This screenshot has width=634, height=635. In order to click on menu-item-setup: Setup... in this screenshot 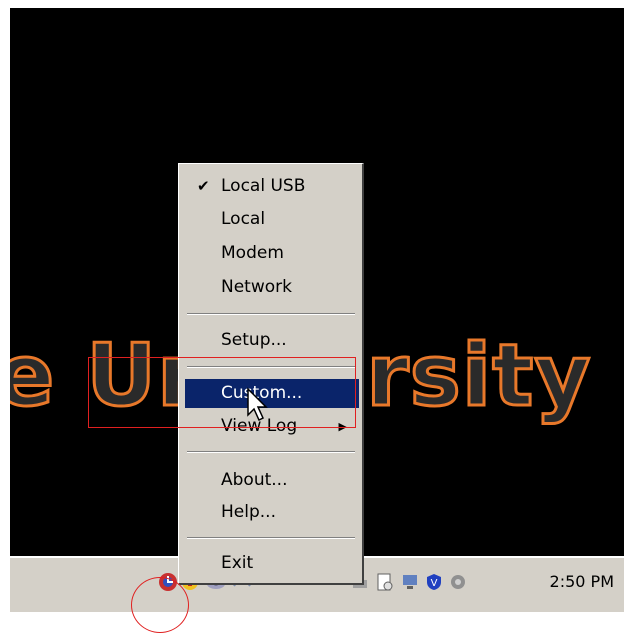, I will do `click(272, 340)`.